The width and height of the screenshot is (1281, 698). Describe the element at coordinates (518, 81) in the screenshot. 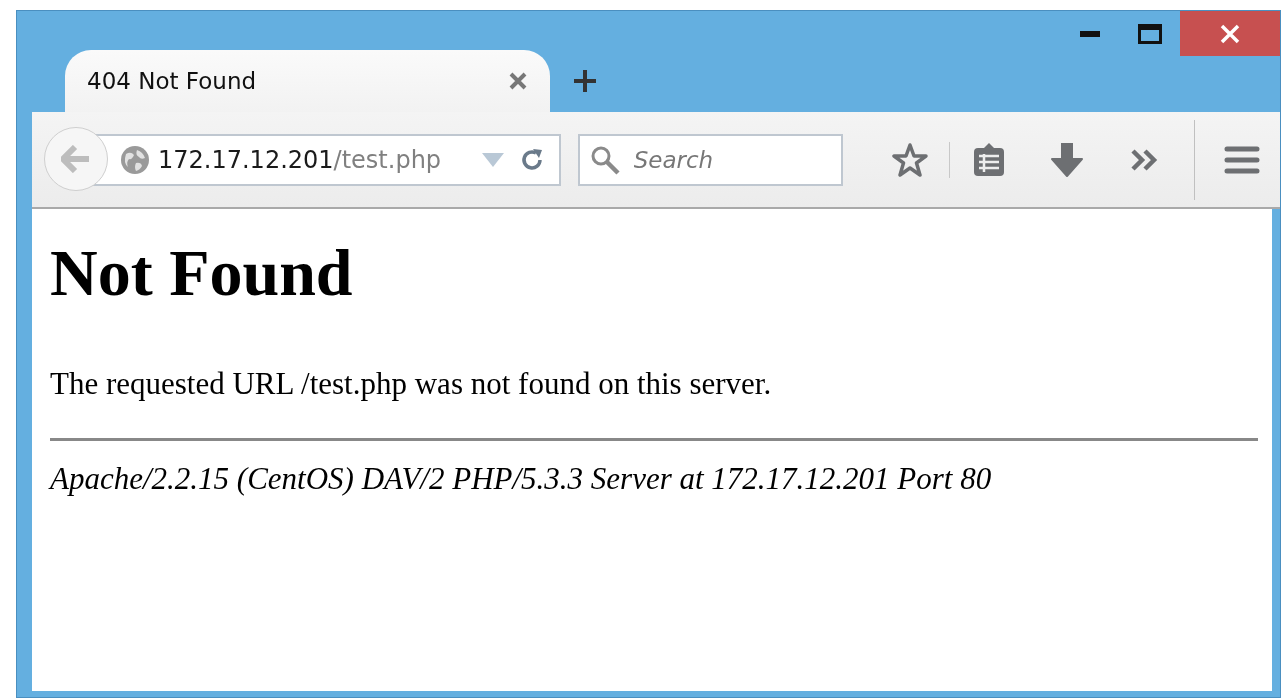

I see `close-tab-icon` at that location.